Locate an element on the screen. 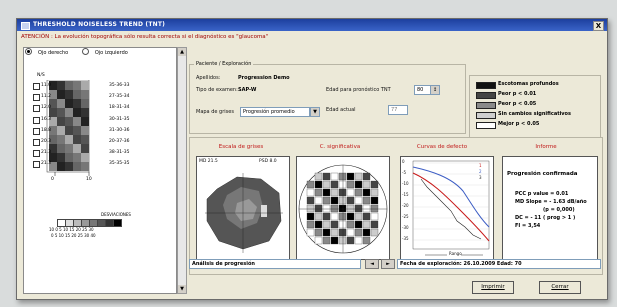 Image resolution: width=617 pixels, height=307 pixels. legend-label: Peor p < 0.05 is located at coordinates (517, 104).